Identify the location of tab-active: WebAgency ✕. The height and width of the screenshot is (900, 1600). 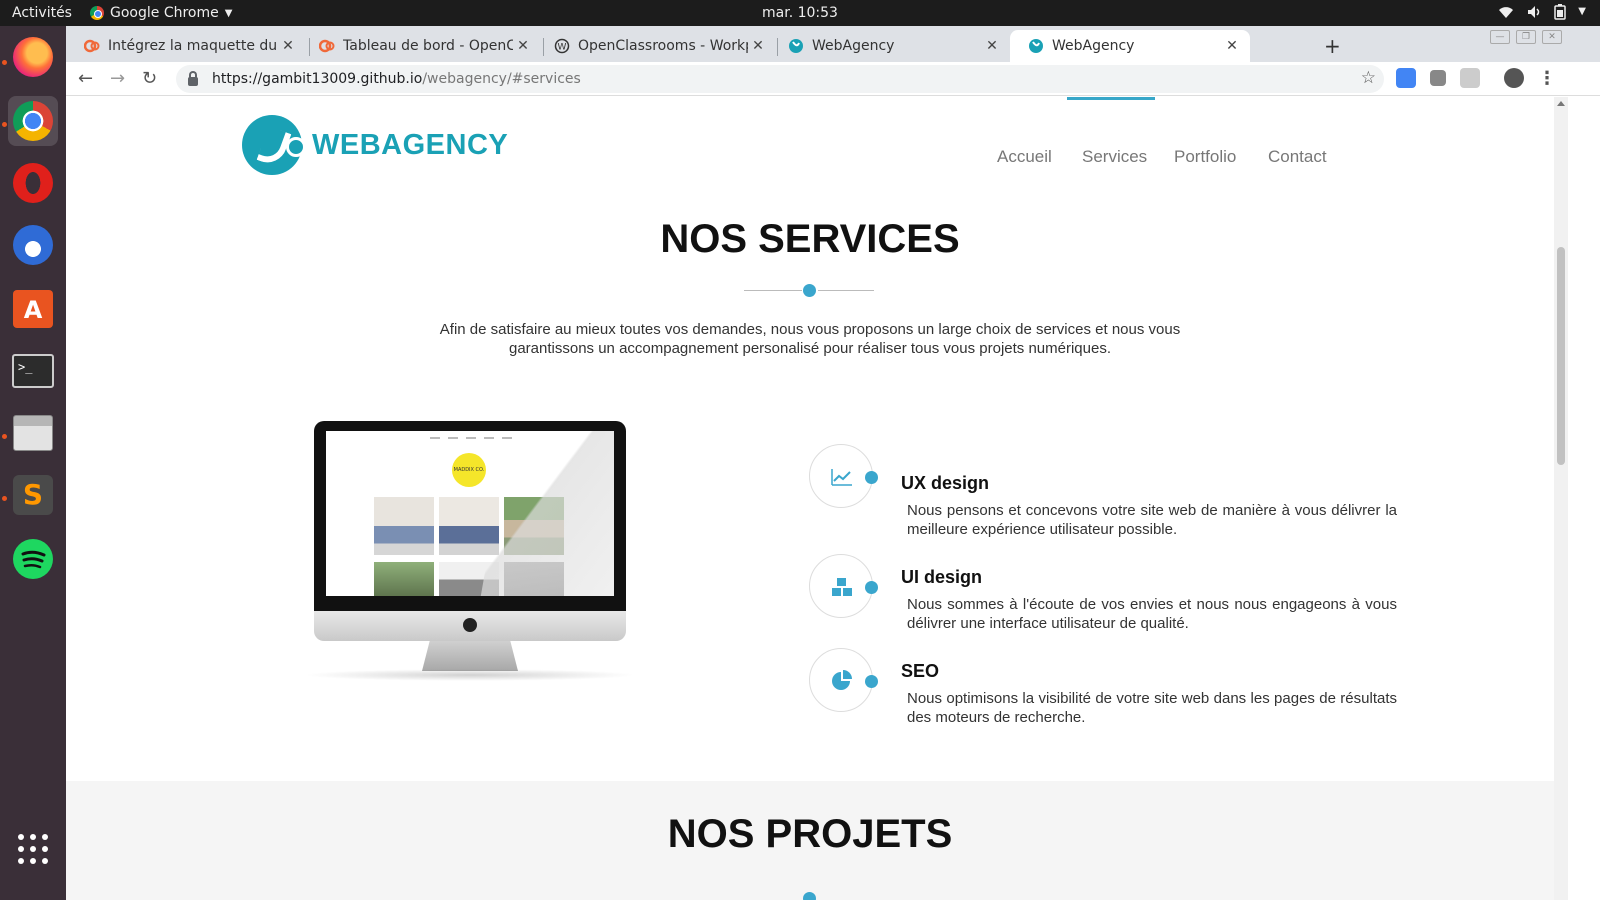
(1130, 46).